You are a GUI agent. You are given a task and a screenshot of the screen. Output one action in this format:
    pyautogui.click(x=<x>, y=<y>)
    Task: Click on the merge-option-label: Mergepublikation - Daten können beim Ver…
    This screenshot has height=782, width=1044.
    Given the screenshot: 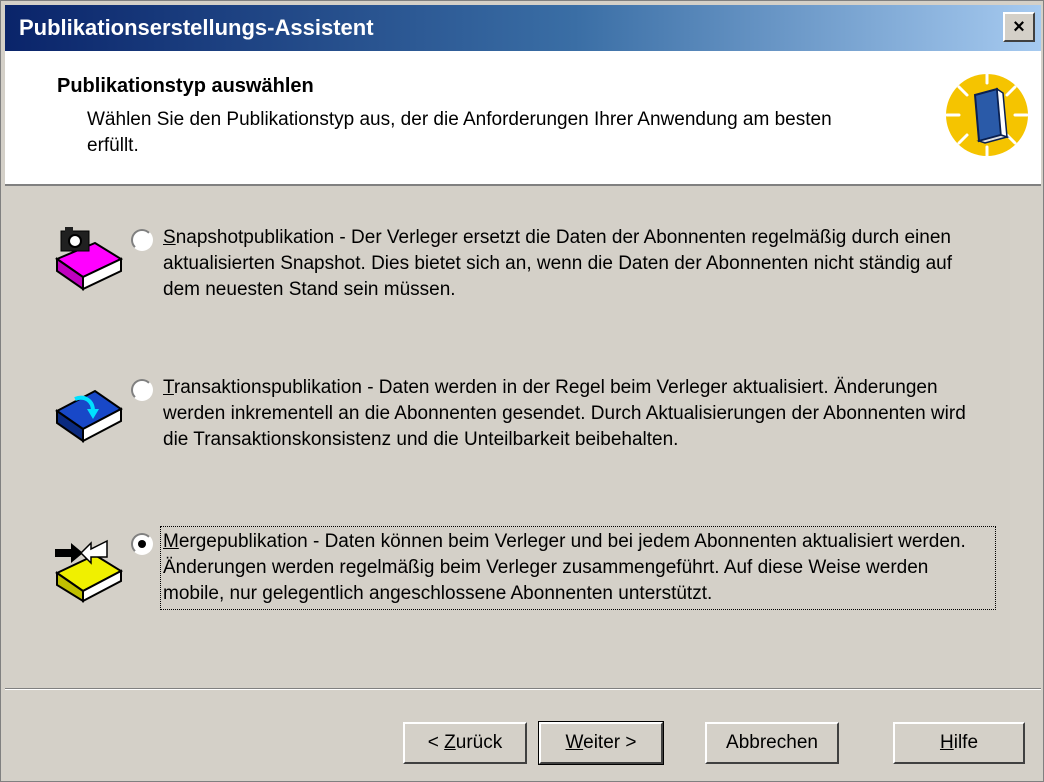 What is the action you would take?
    pyautogui.click(x=578, y=568)
    